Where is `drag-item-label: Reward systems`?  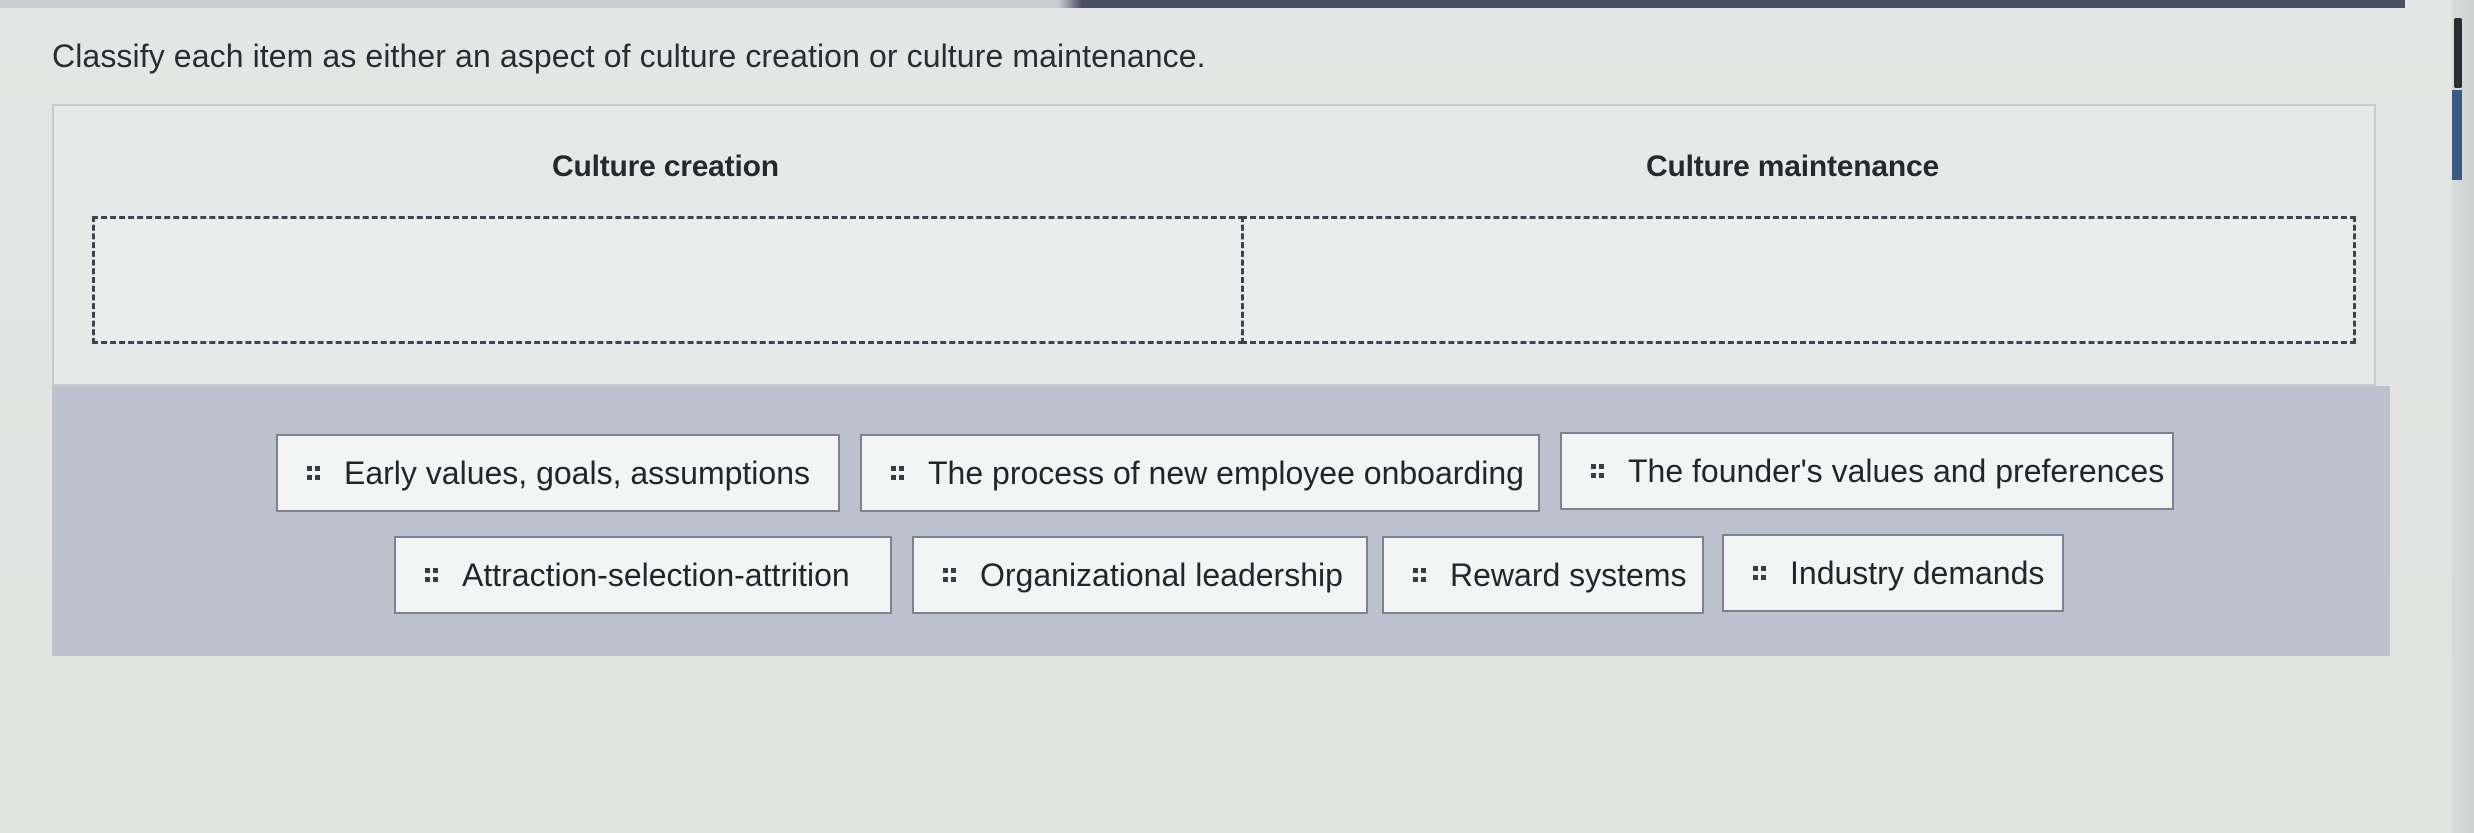
drag-item-label: Reward systems is located at coordinates (1568, 574).